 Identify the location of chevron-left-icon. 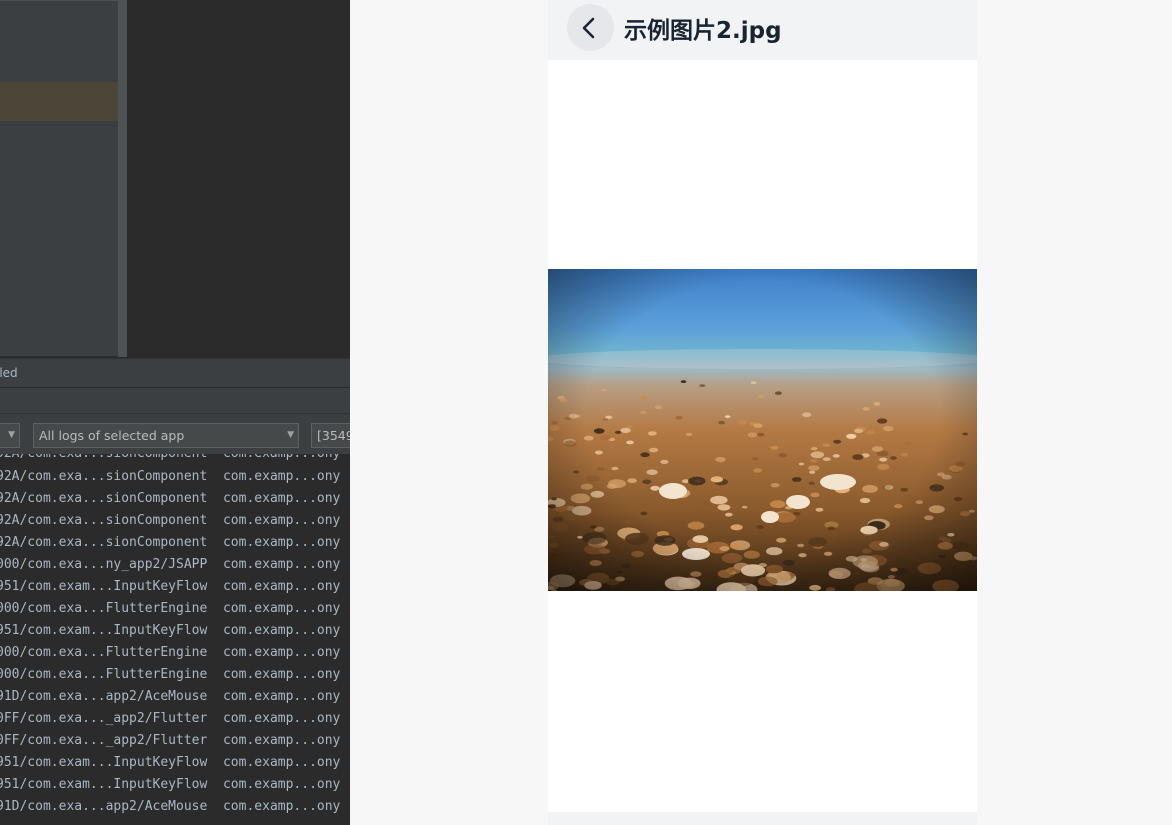
(588, 28).